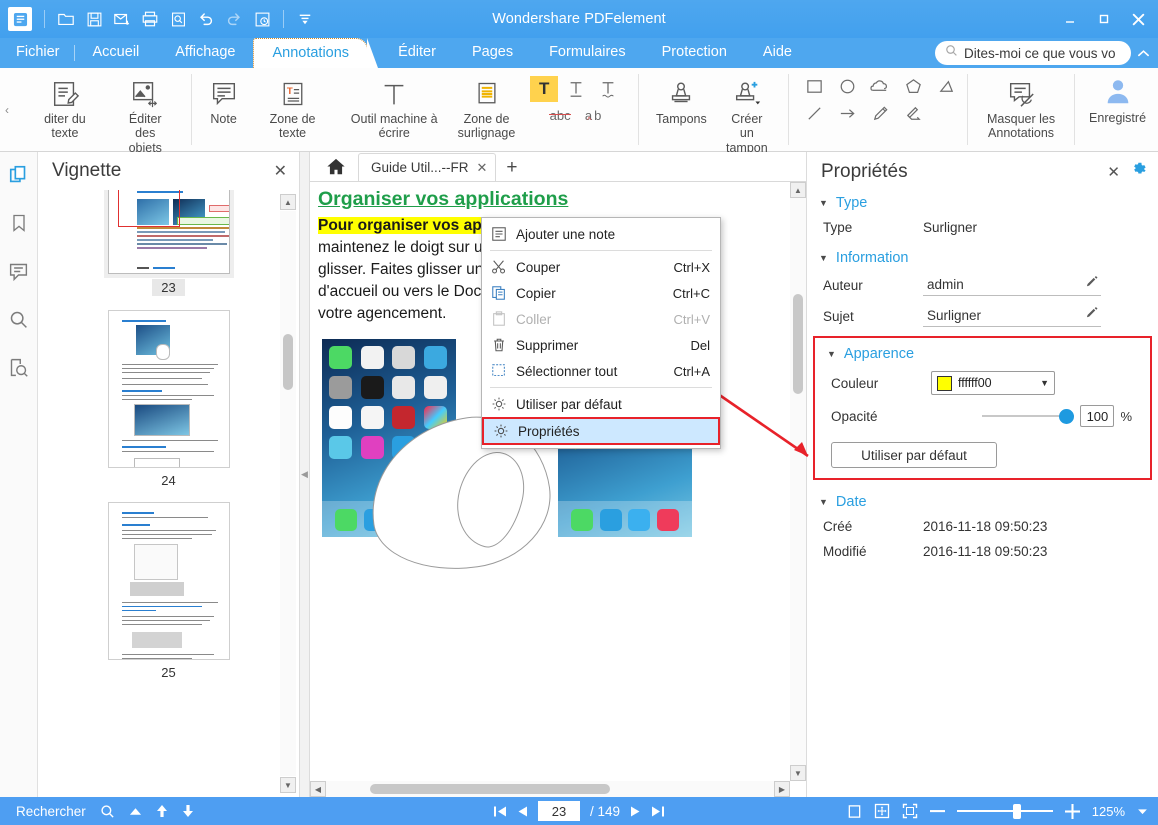 The width and height of the screenshot is (1158, 825). I want to click on rectangle-icon, so click(814, 86).